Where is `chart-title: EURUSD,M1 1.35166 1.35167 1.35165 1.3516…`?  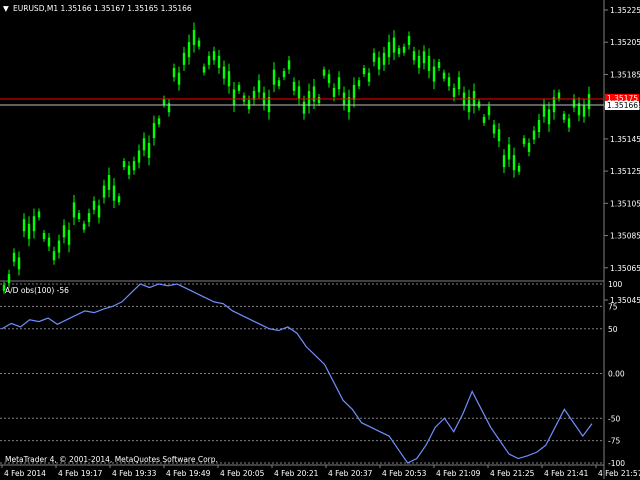
chart-title: EURUSD,M1 1.35166 1.35167 1.35165 1.3516… is located at coordinates (102, 8).